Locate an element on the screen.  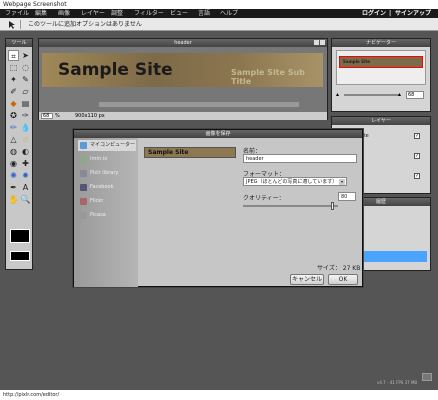
lasso-tool-icon: ◌ is located at coordinates (25, 67).